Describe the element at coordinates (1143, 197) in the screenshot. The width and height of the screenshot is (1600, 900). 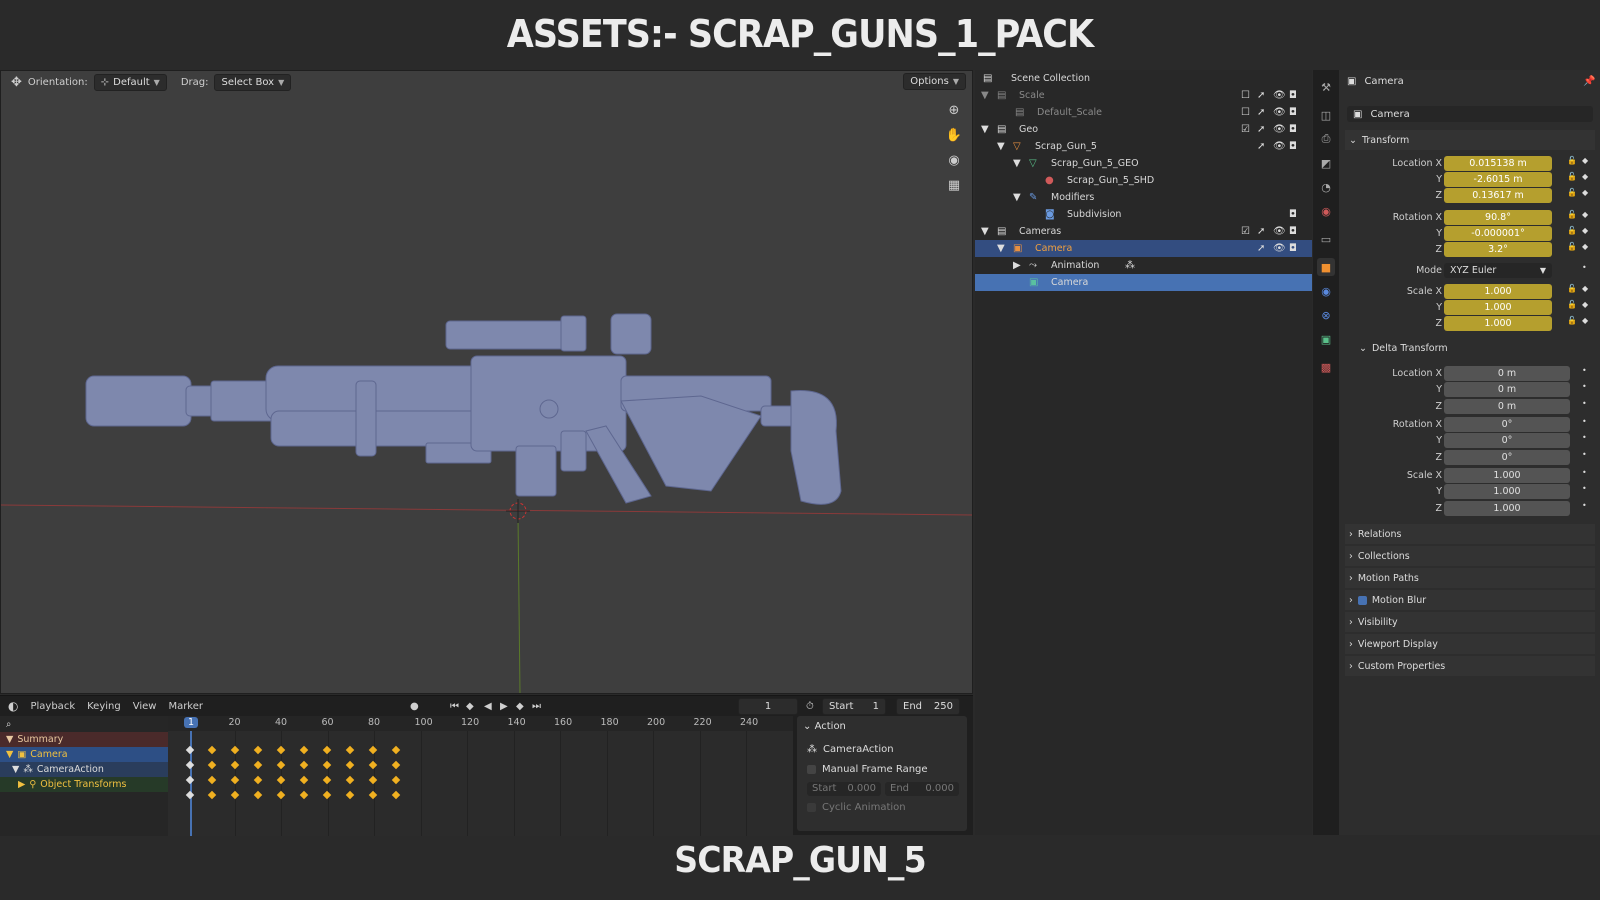
I see `outliner-row-modifiers: ▼ ✎ Modifiers` at that location.